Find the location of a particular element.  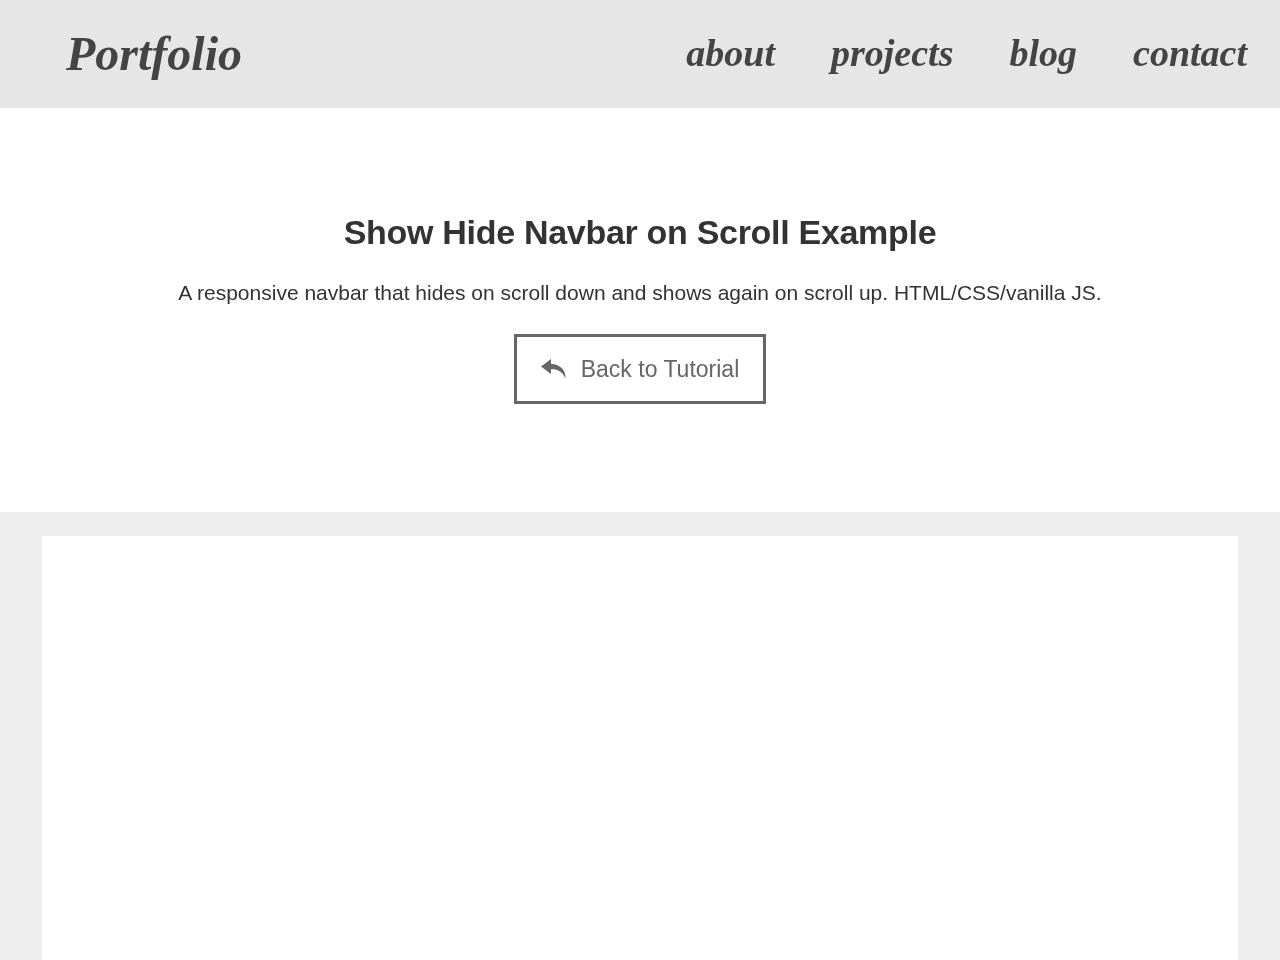

nav-link: contact is located at coordinates (1190, 54).